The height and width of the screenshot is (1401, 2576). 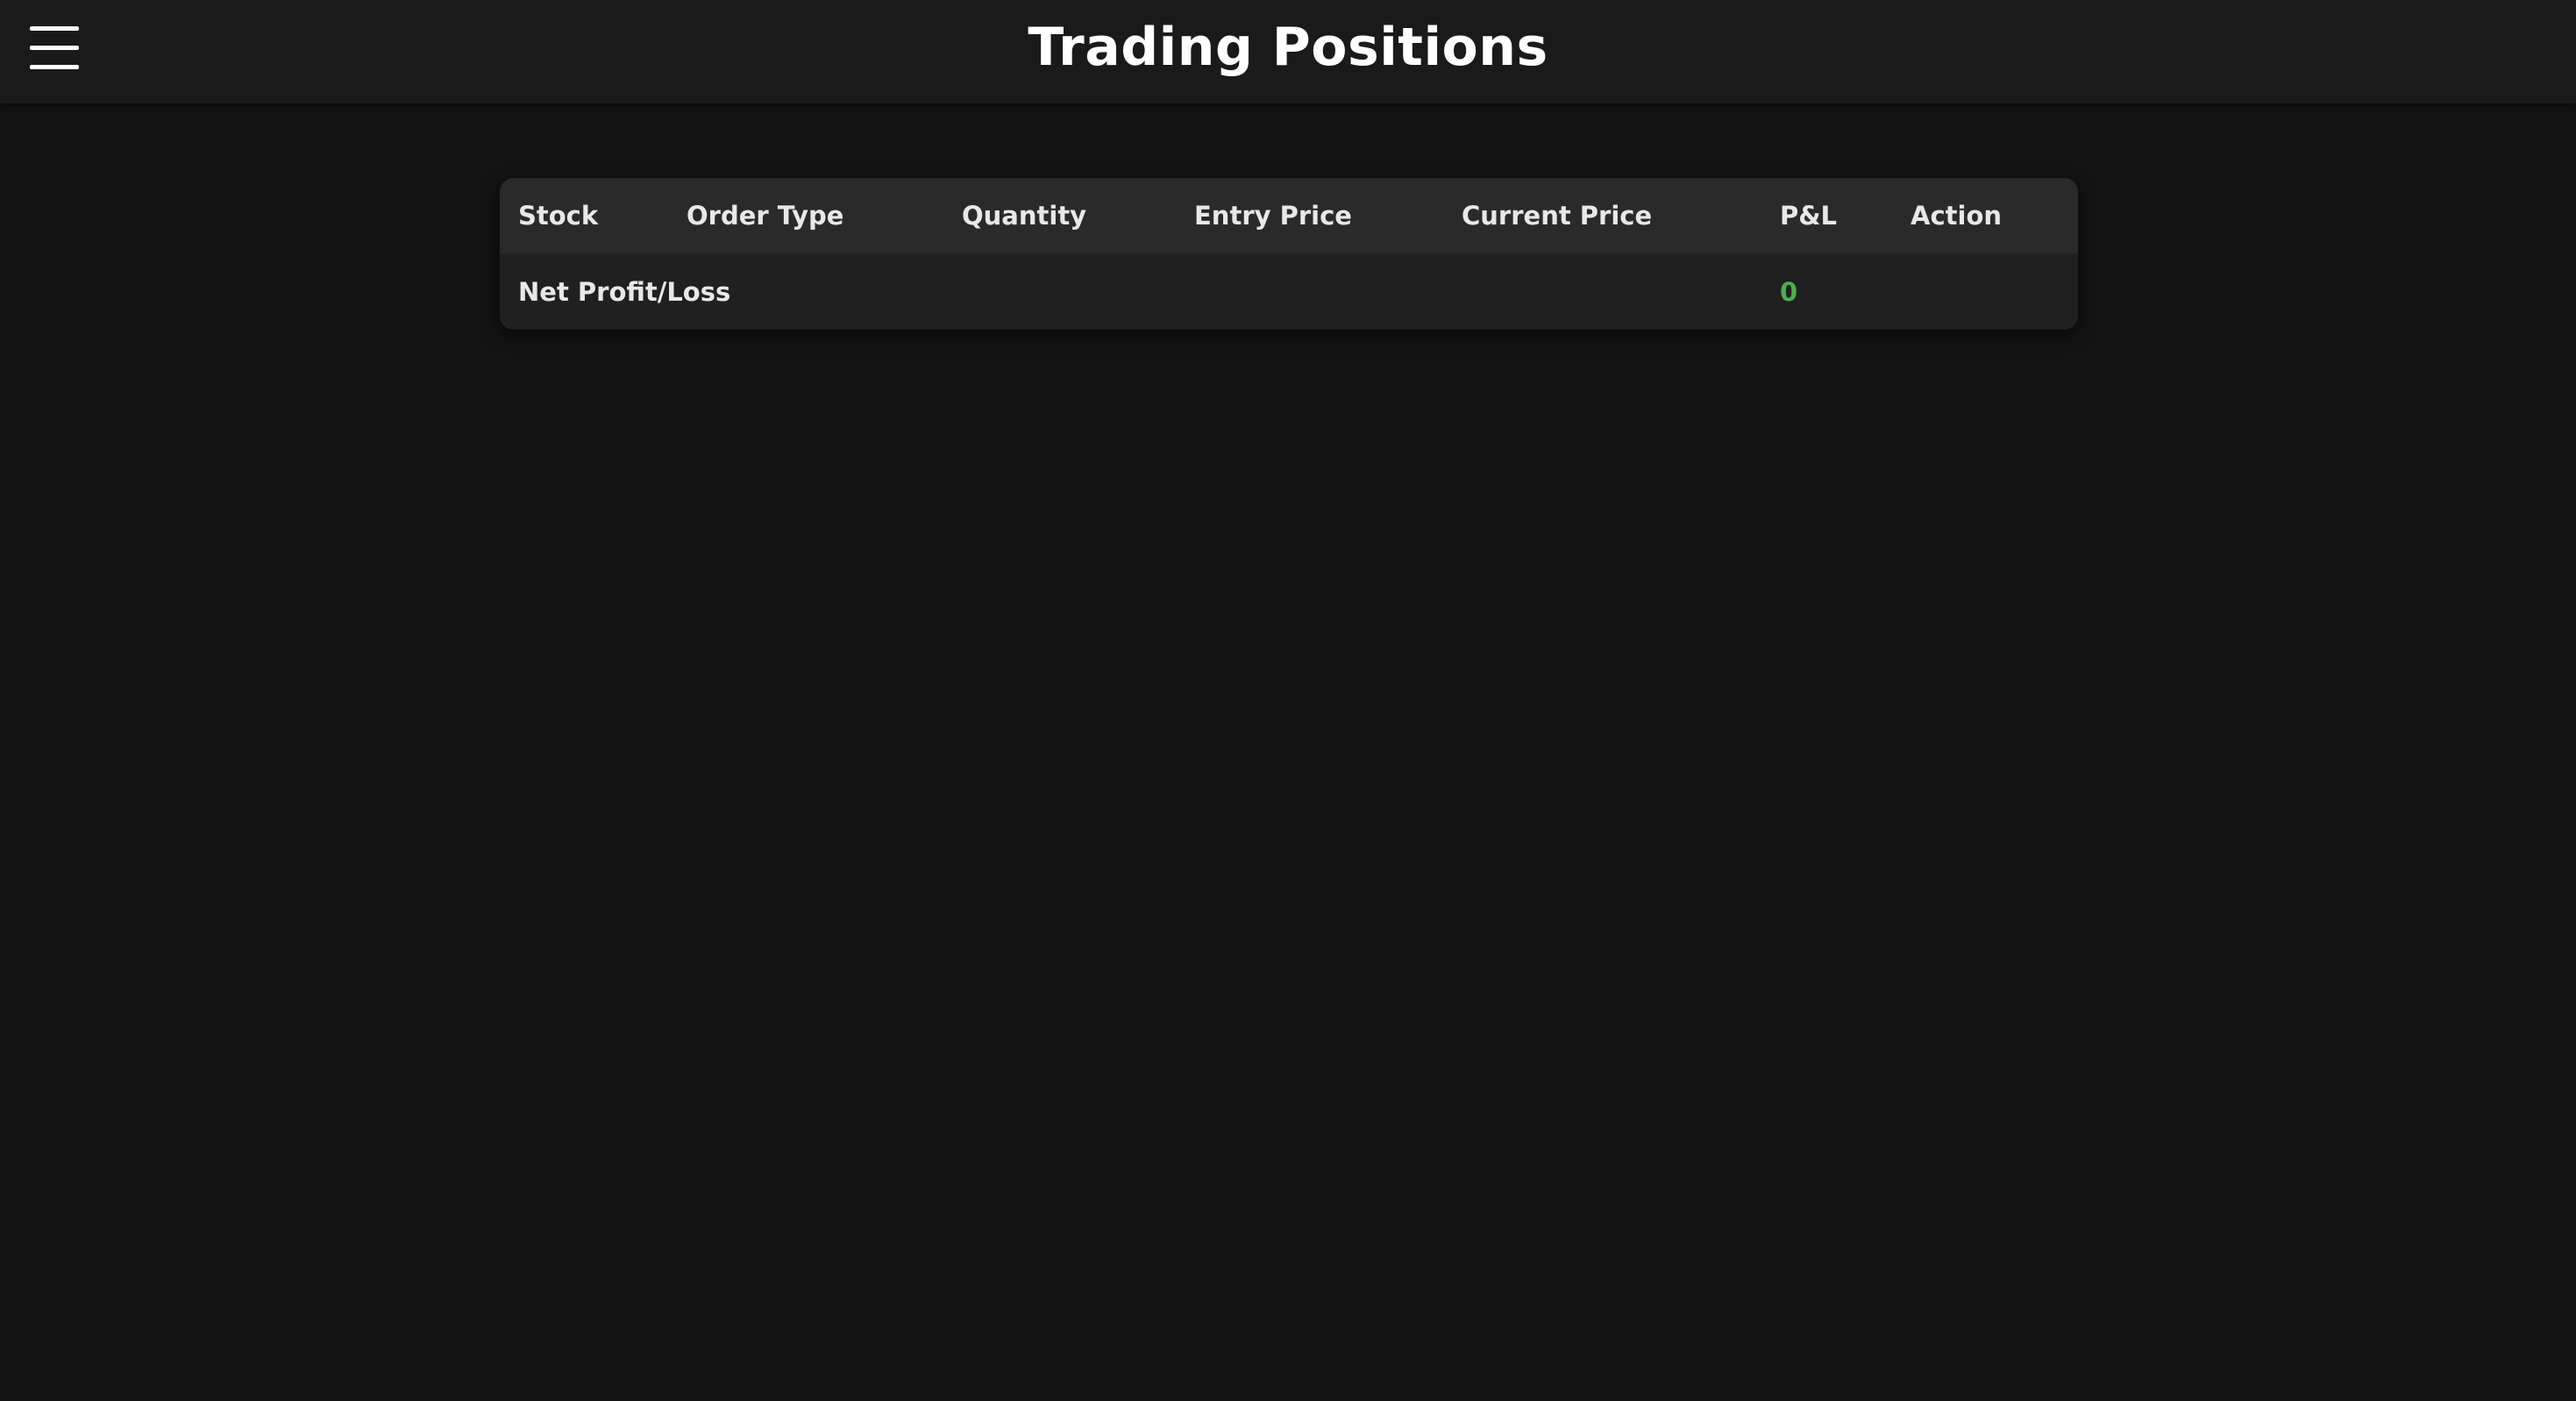 What do you see at coordinates (1024, 216) in the screenshot?
I see `column-header-quantity: Quantity` at bounding box center [1024, 216].